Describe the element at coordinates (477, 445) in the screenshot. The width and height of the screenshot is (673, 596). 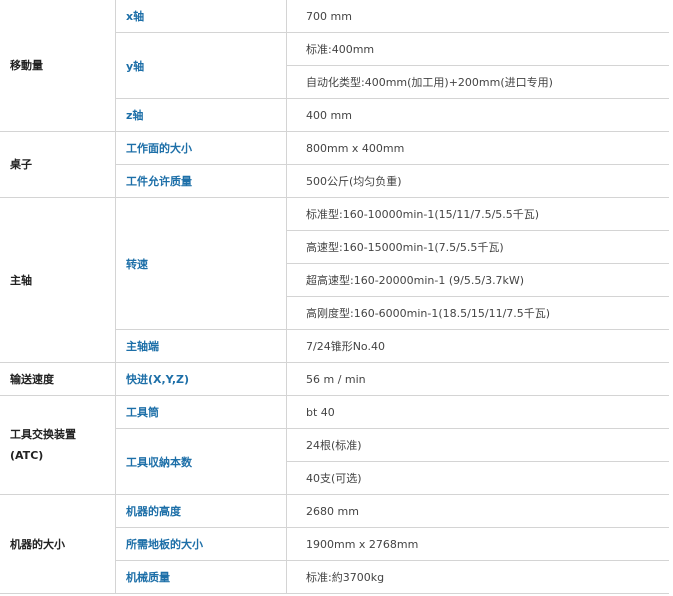
I see `value-tool-capacity-standard: 24根(标准)` at that location.